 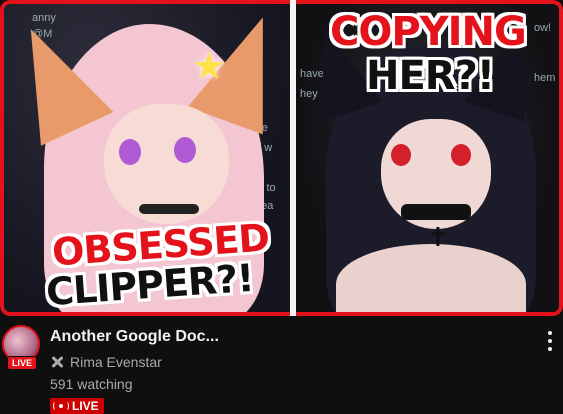 I want to click on channel-avatar-link: LIVE, so click(x=21, y=351).